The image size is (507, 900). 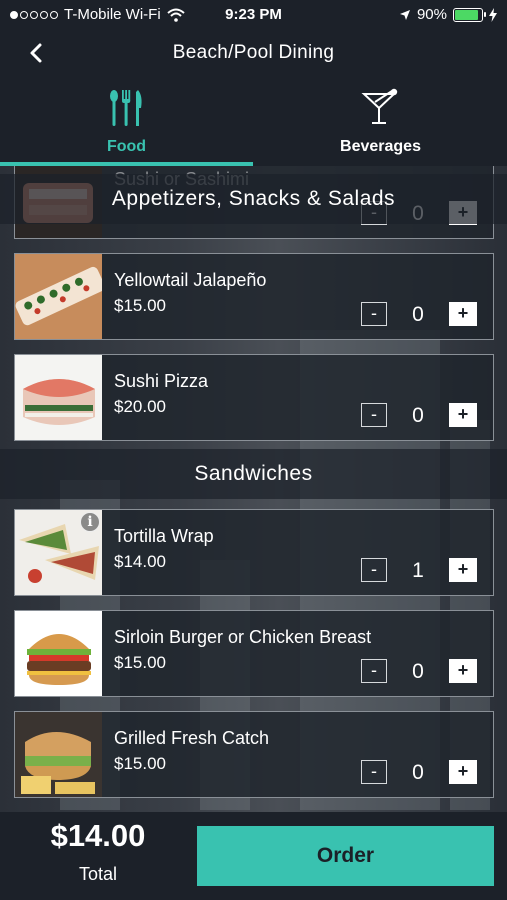 What do you see at coordinates (254, 397) in the screenshot?
I see `list-item: Sushi Pizza $20.00 - 0 +` at bounding box center [254, 397].